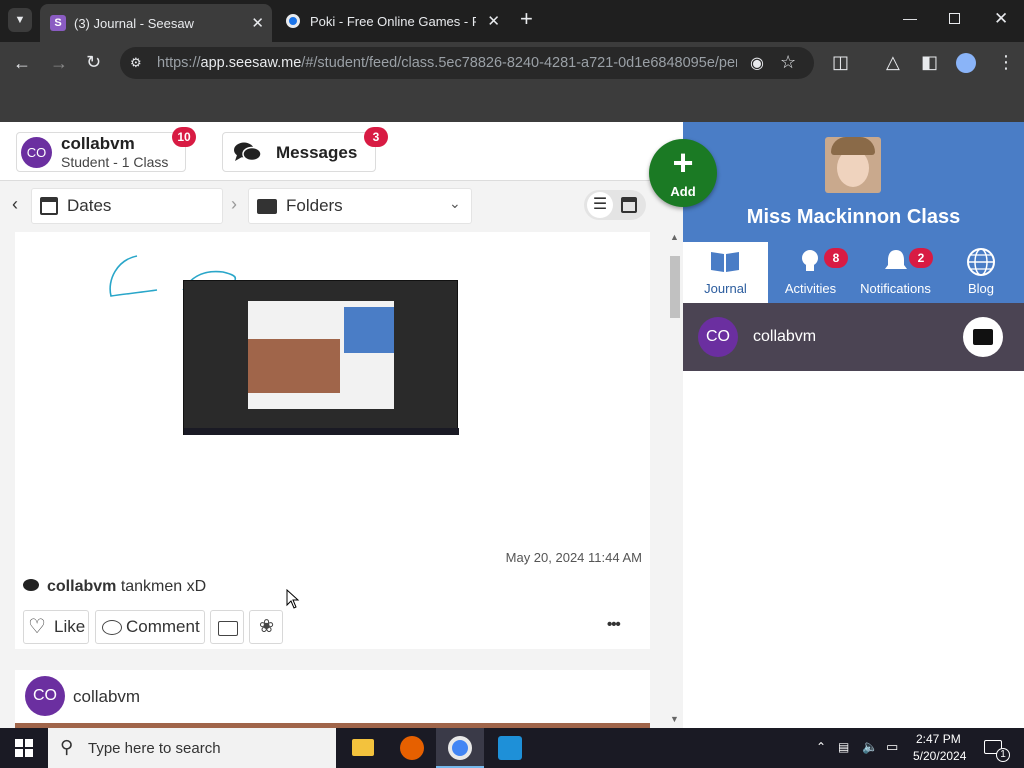 This screenshot has height=768, width=1024. Describe the element at coordinates (163, 586) in the screenshot. I see `caption-text: tankmen xD` at that location.